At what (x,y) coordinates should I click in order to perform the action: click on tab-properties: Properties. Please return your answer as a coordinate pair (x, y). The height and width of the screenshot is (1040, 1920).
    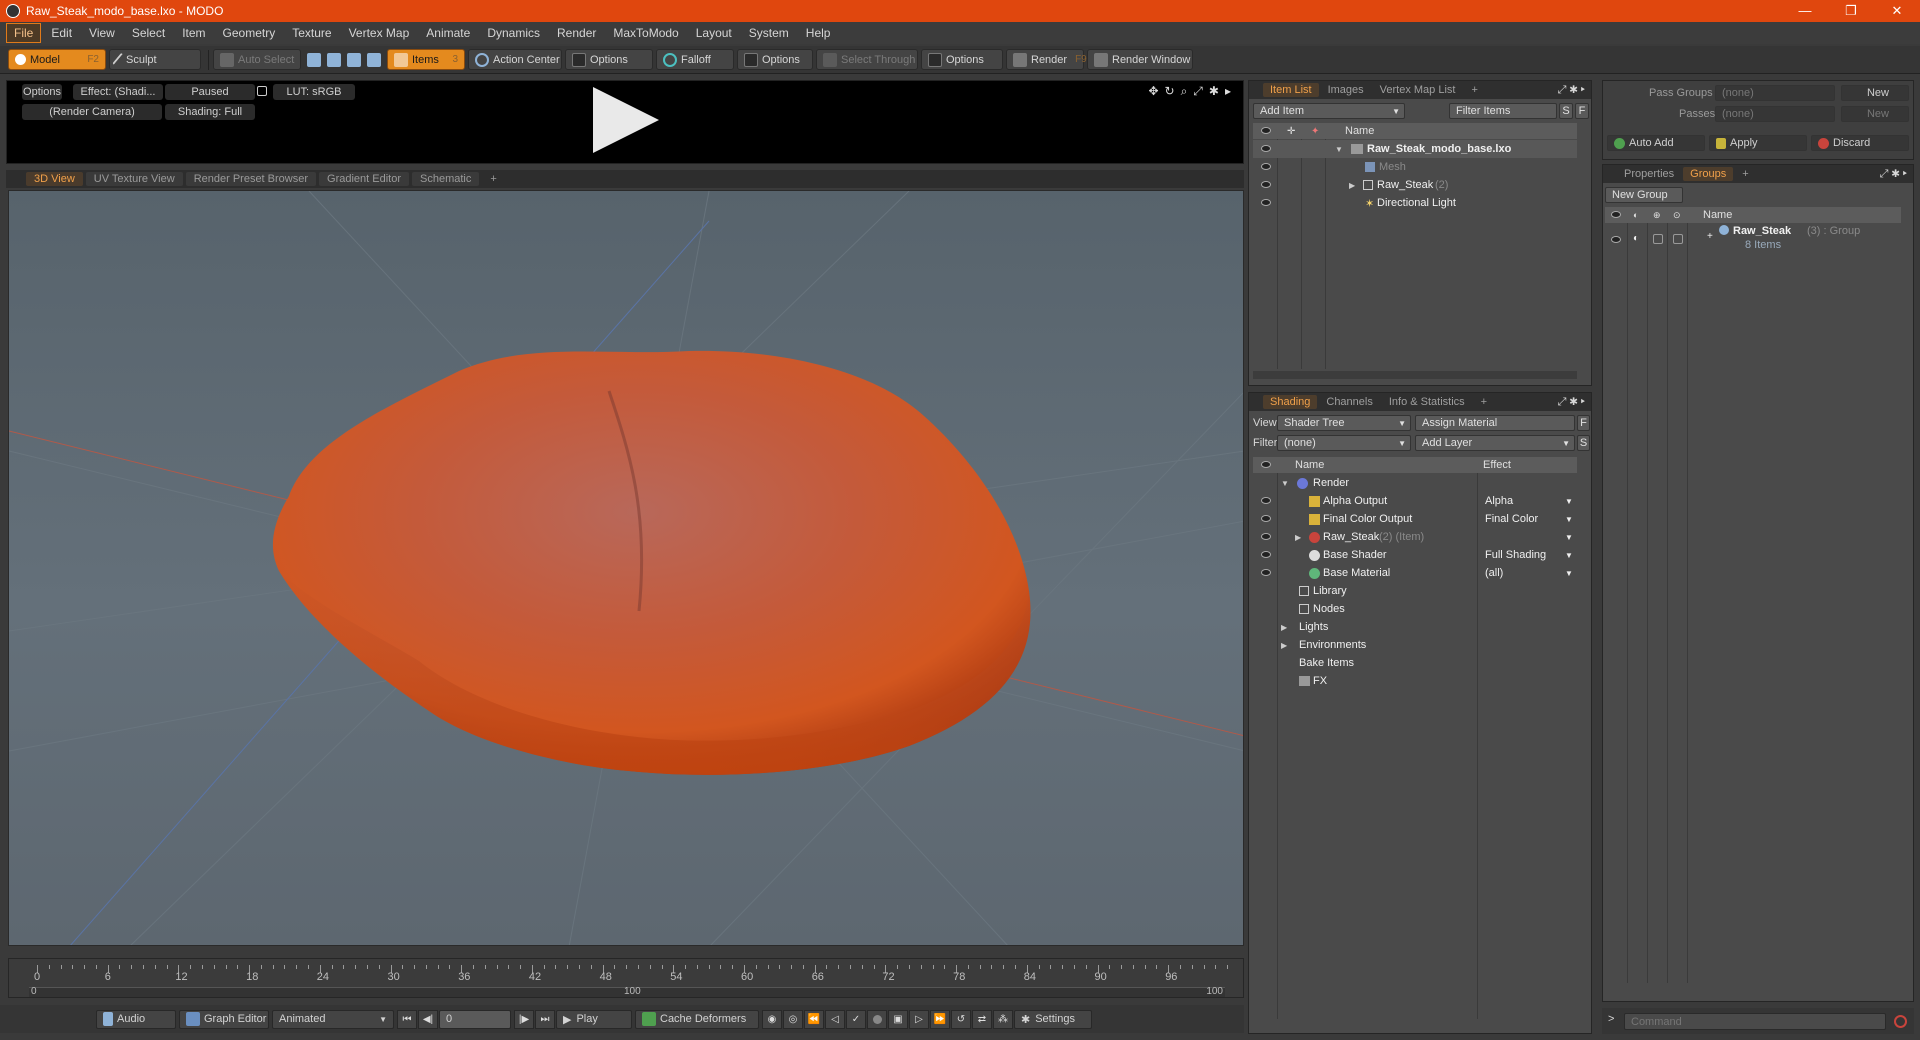
    Looking at the image, I should click on (1649, 174).